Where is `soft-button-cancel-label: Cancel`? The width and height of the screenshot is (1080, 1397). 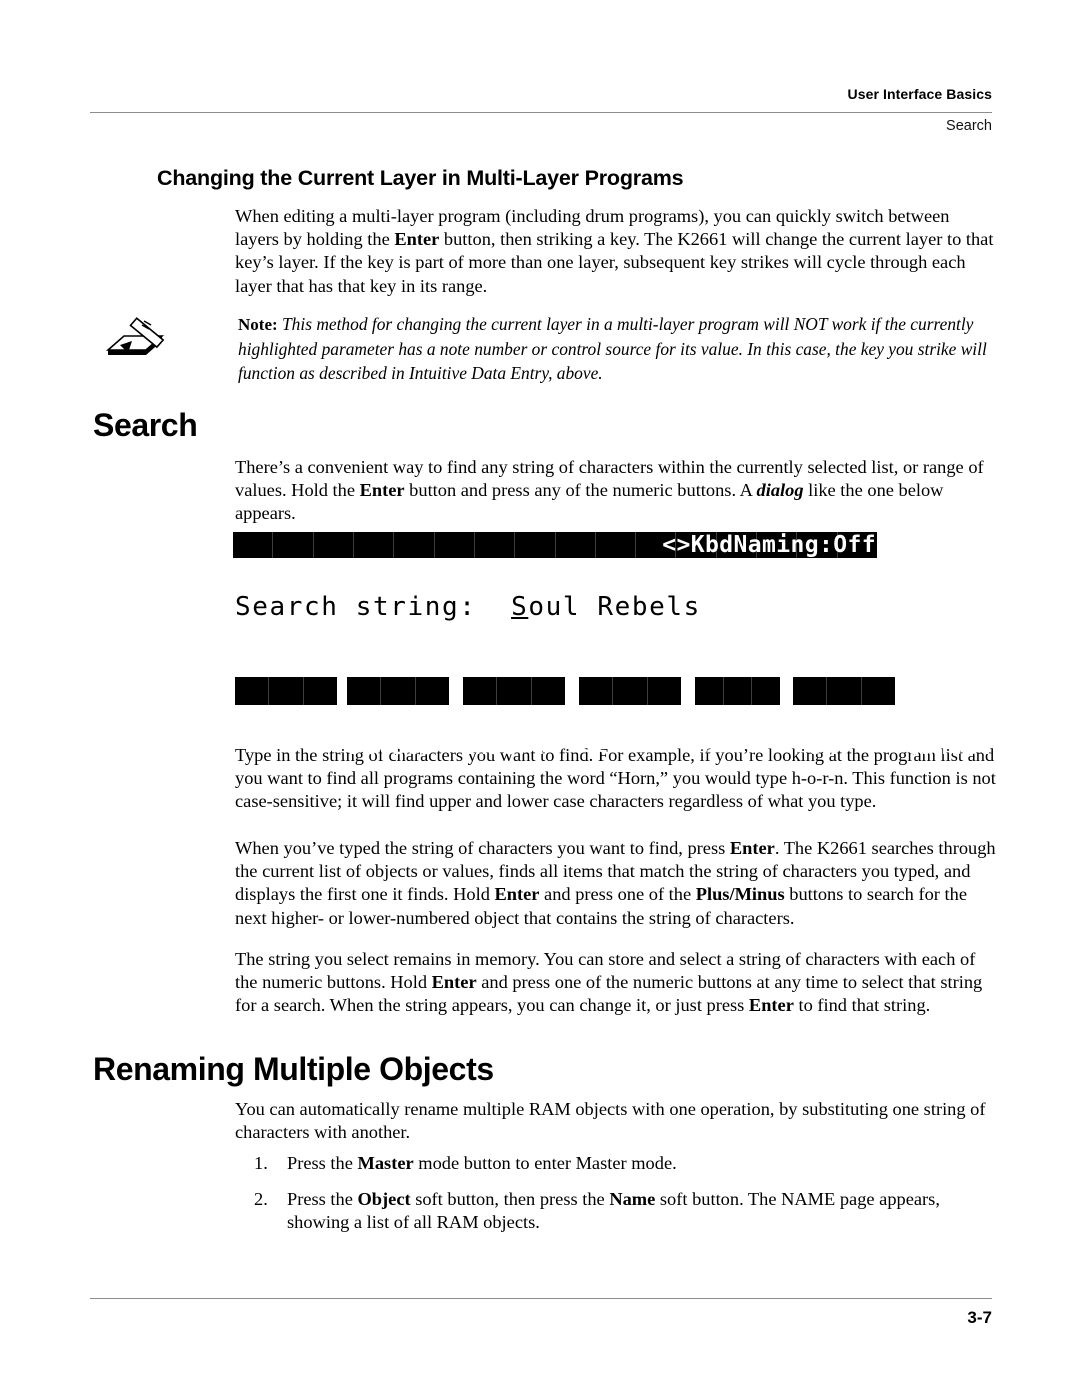
soft-button-cancel-label: Cancel is located at coordinates (949, 747).